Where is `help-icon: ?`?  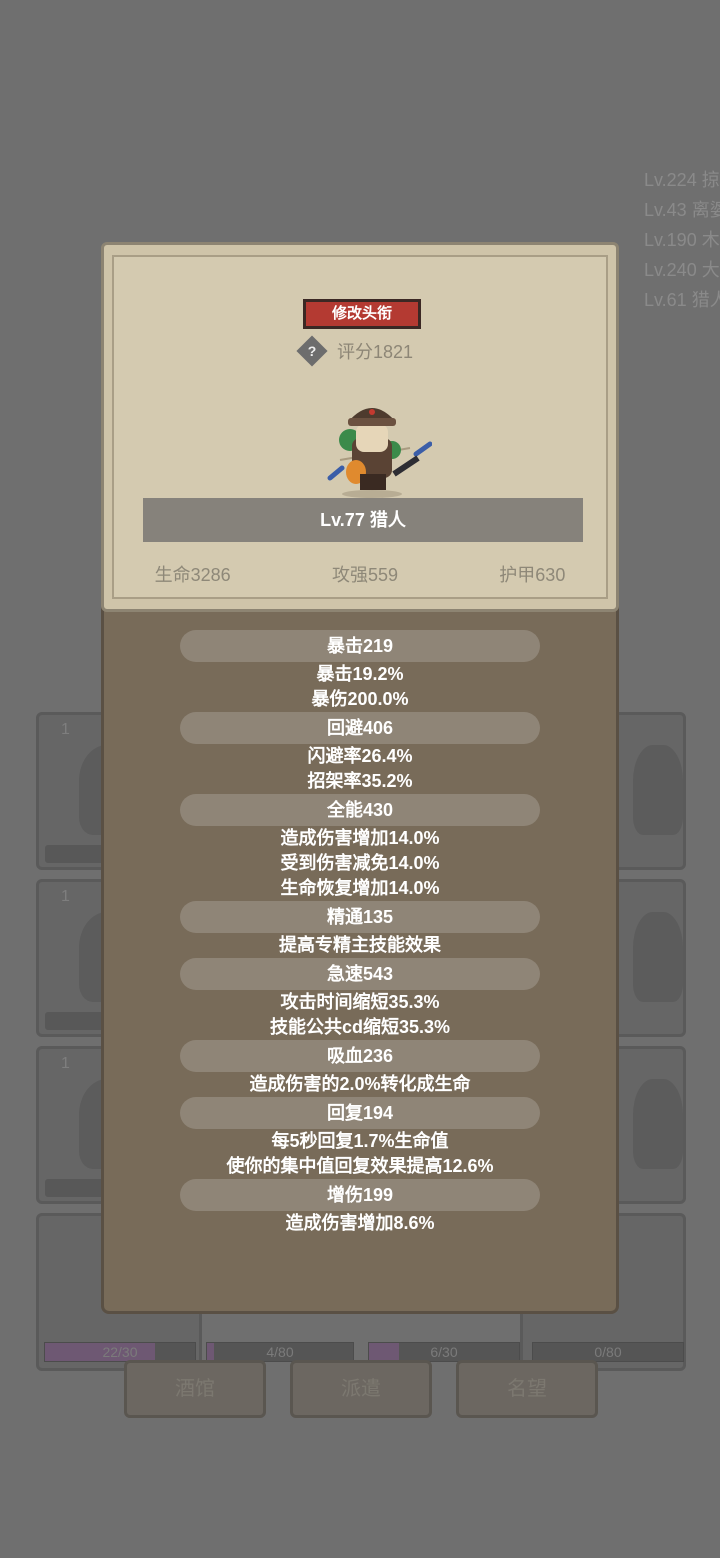
help-icon: ? is located at coordinates (312, 351).